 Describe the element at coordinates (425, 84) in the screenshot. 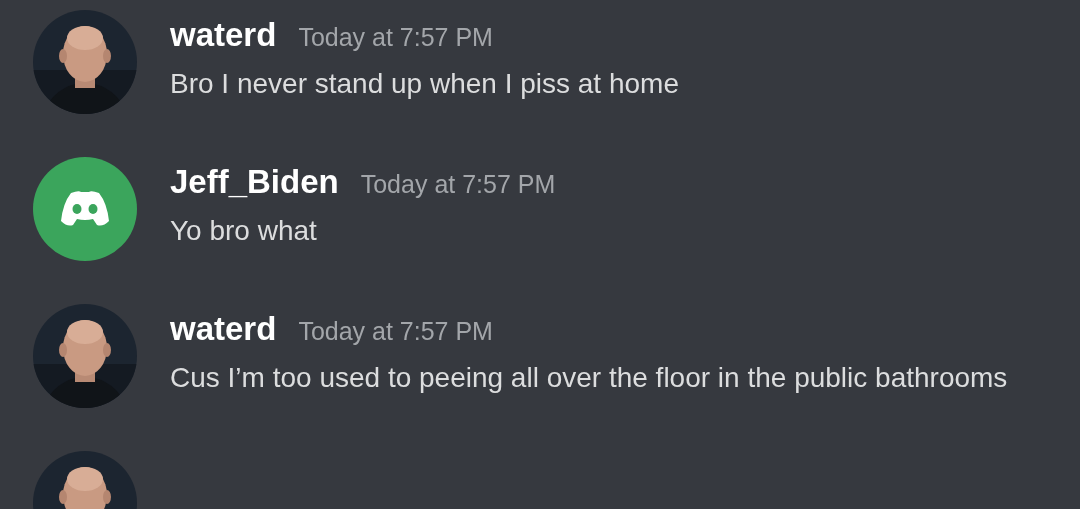

I see `message-text: Bro I never stand up when I piss at home` at that location.